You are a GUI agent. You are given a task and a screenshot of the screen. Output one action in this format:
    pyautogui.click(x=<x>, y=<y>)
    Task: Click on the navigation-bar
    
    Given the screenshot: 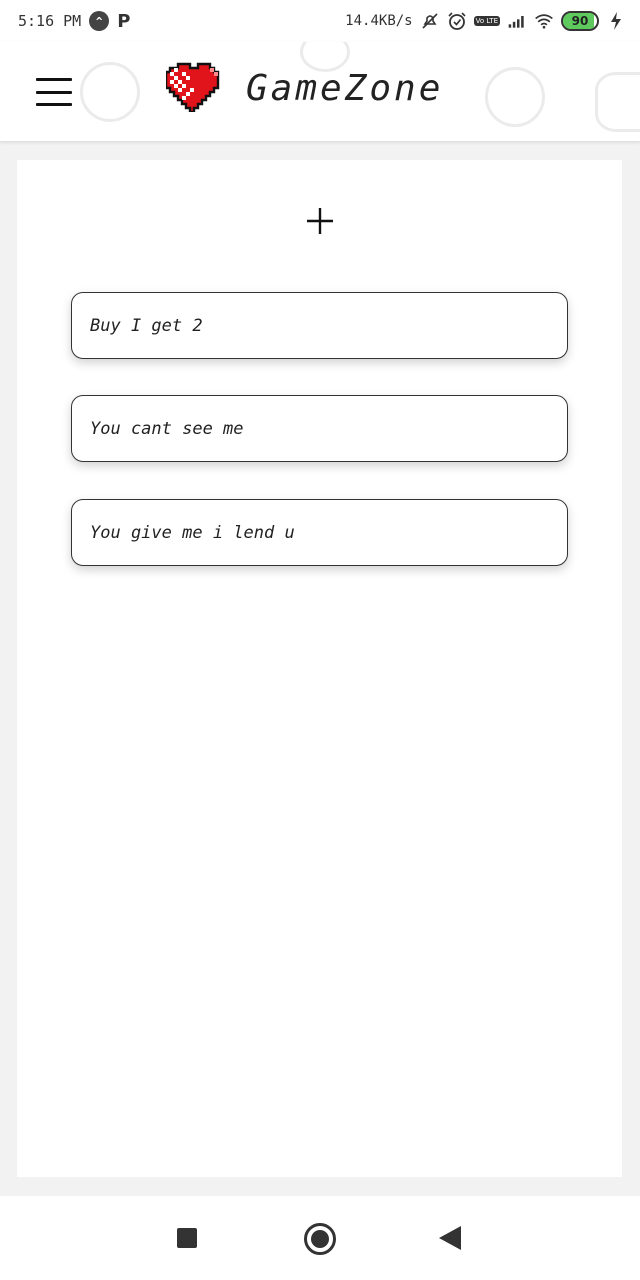 What is the action you would take?
    pyautogui.click(x=320, y=1238)
    